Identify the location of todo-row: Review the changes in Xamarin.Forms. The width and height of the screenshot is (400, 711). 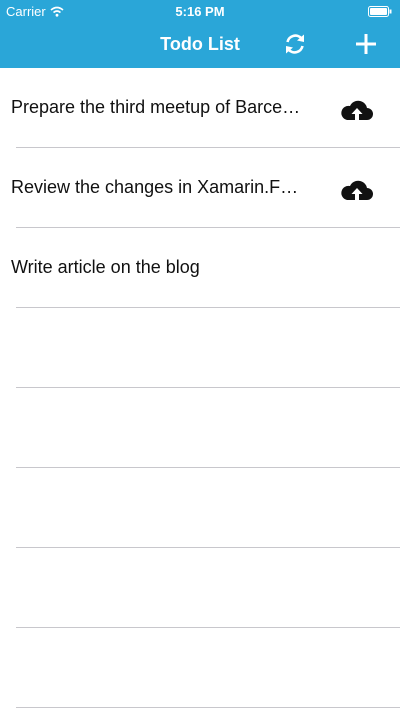
(200, 188).